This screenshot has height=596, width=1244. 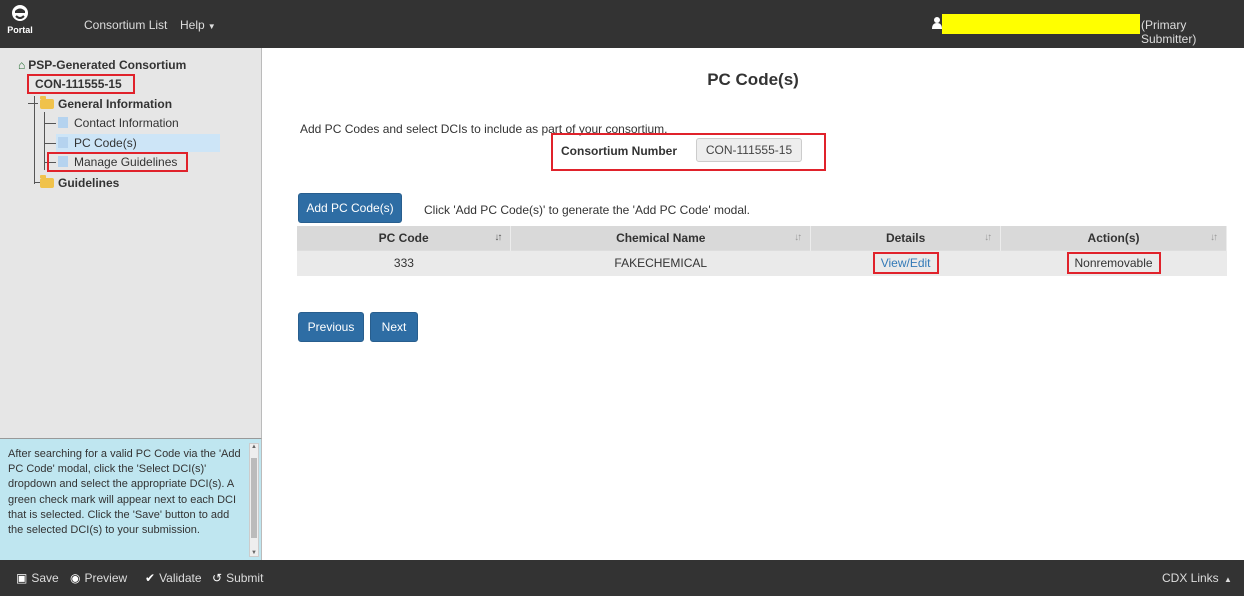 I want to click on user-icon, so click(x=937, y=23).